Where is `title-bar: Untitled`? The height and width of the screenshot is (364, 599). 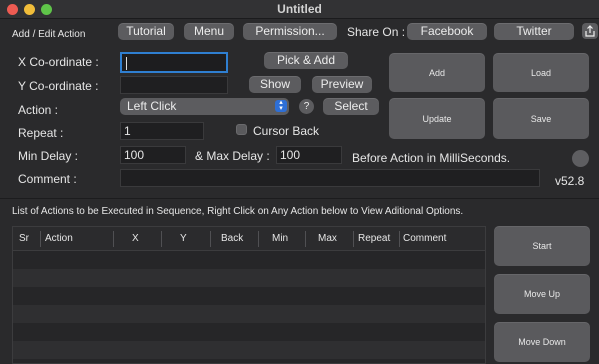
title-bar: Untitled is located at coordinates (299, 9).